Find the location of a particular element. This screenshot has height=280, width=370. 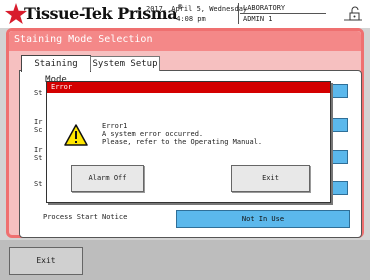

error-heading: Error1 is located at coordinates (115, 126).